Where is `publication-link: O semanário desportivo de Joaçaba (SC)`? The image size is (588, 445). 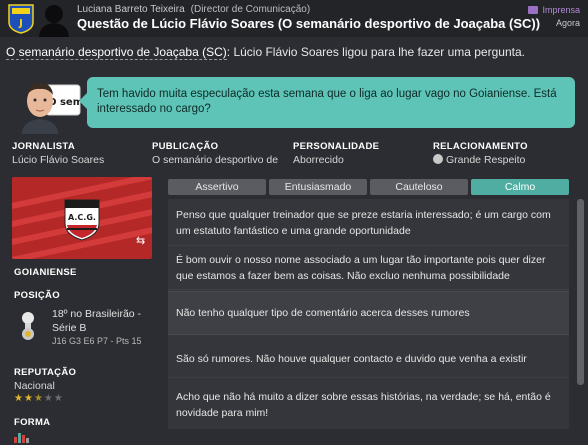
publication-link: O semanário desportivo de Joaçaba (SC) is located at coordinates (116, 52).